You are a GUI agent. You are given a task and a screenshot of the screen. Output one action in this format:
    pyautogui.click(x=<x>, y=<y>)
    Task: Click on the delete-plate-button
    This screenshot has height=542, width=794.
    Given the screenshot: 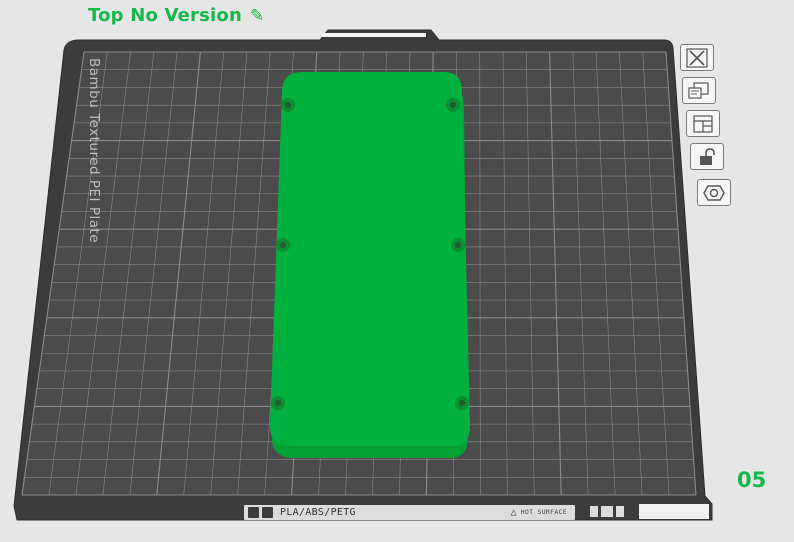 What is the action you would take?
    pyautogui.click(x=697, y=57)
    